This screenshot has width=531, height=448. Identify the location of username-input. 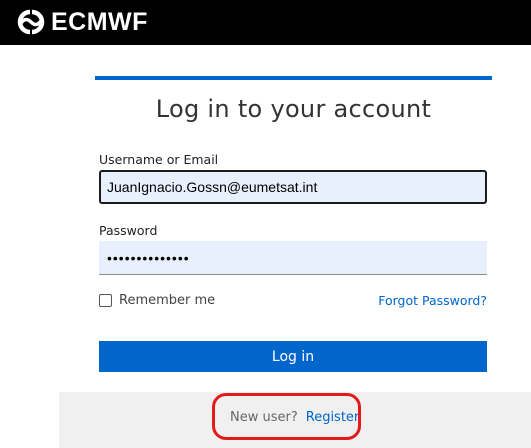
(293, 187).